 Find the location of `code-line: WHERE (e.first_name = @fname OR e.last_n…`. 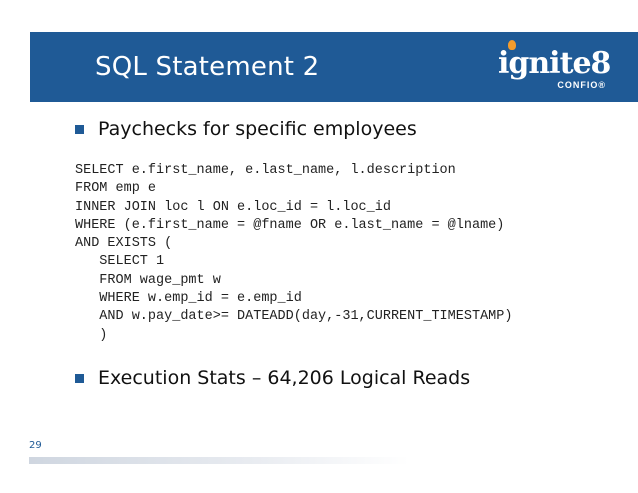

code-line: WHERE (e.first_name = @fname OR e.last_n… is located at coordinates (290, 225).